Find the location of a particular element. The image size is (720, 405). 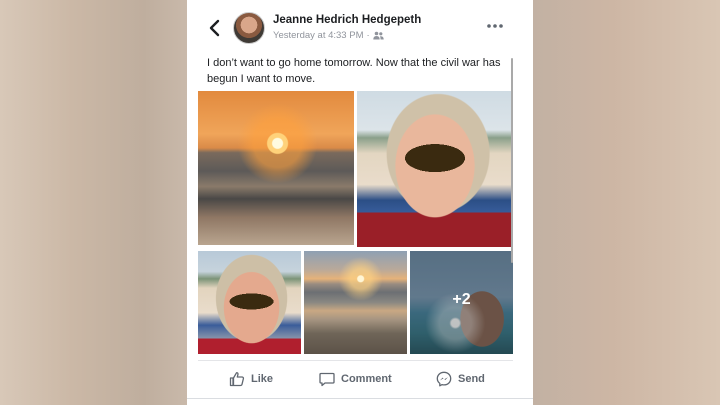

send-button: Send is located at coordinates (460, 379).